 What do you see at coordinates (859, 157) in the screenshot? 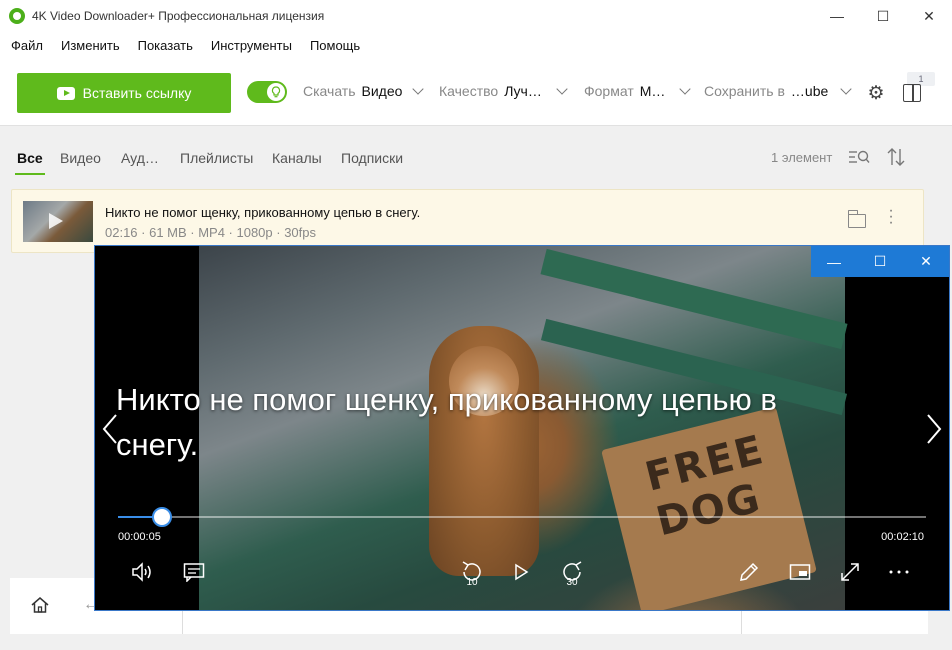
I see `search-list-icon` at bounding box center [859, 157].